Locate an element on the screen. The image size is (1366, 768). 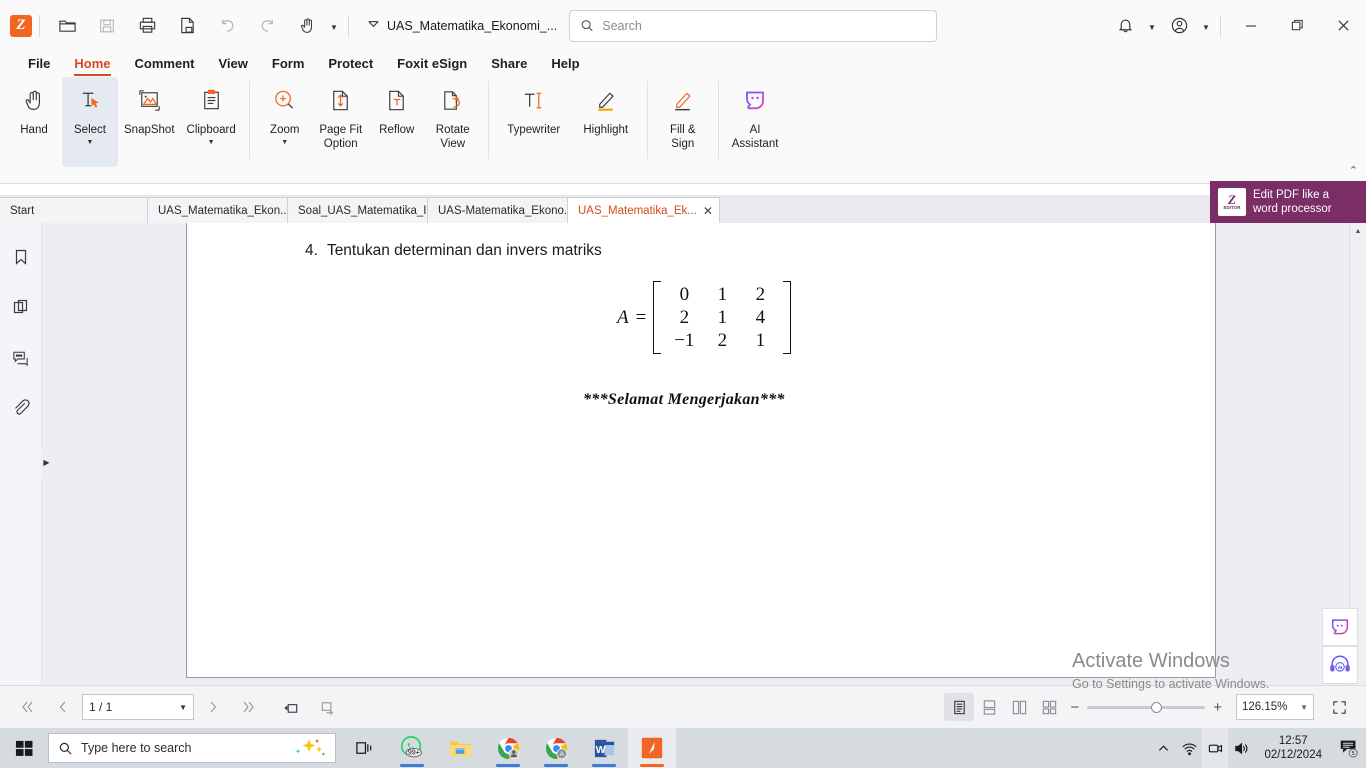
previous-view-icon is located at coordinates (291, 707).